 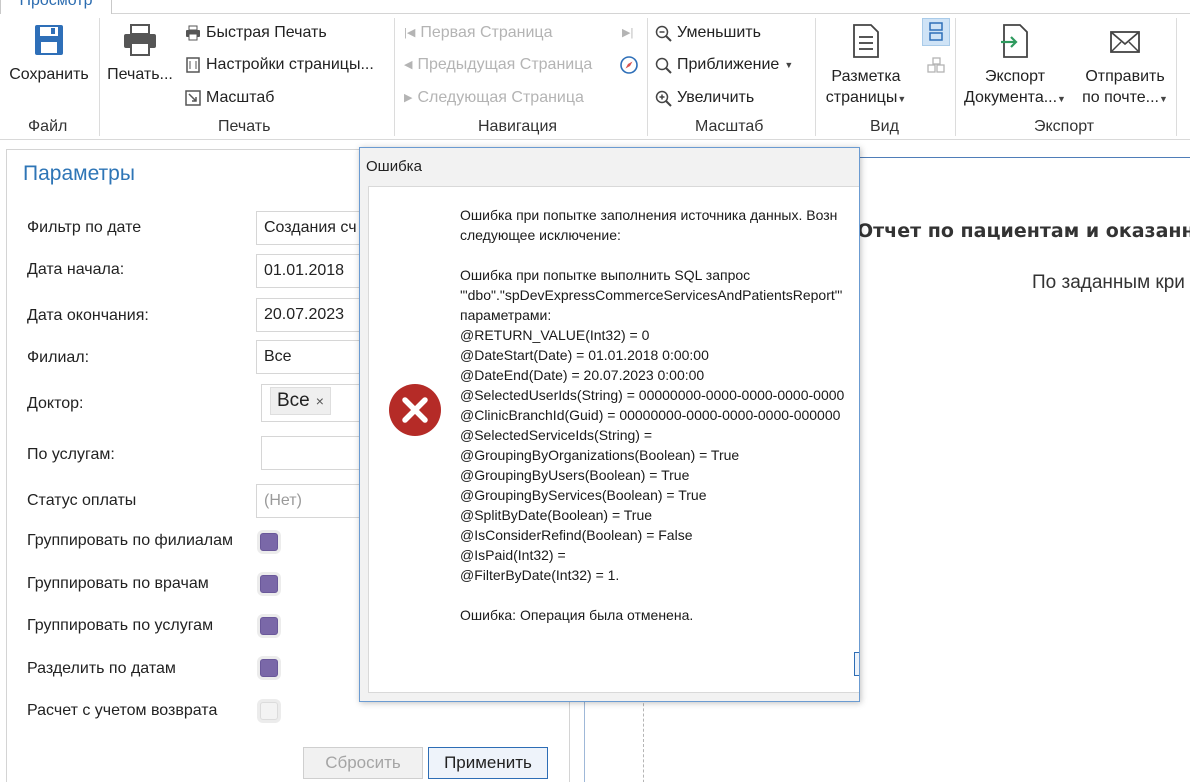 I want to click on export-document-icon, so click(x=1014, y=41).